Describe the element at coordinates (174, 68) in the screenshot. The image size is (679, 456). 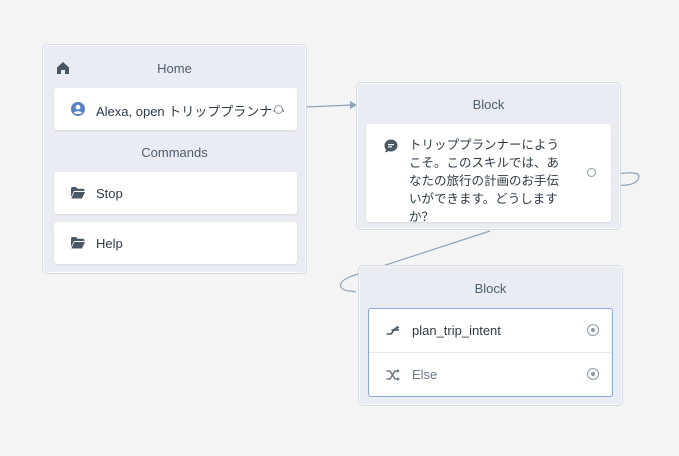
I see `block-title: Home` at that location.